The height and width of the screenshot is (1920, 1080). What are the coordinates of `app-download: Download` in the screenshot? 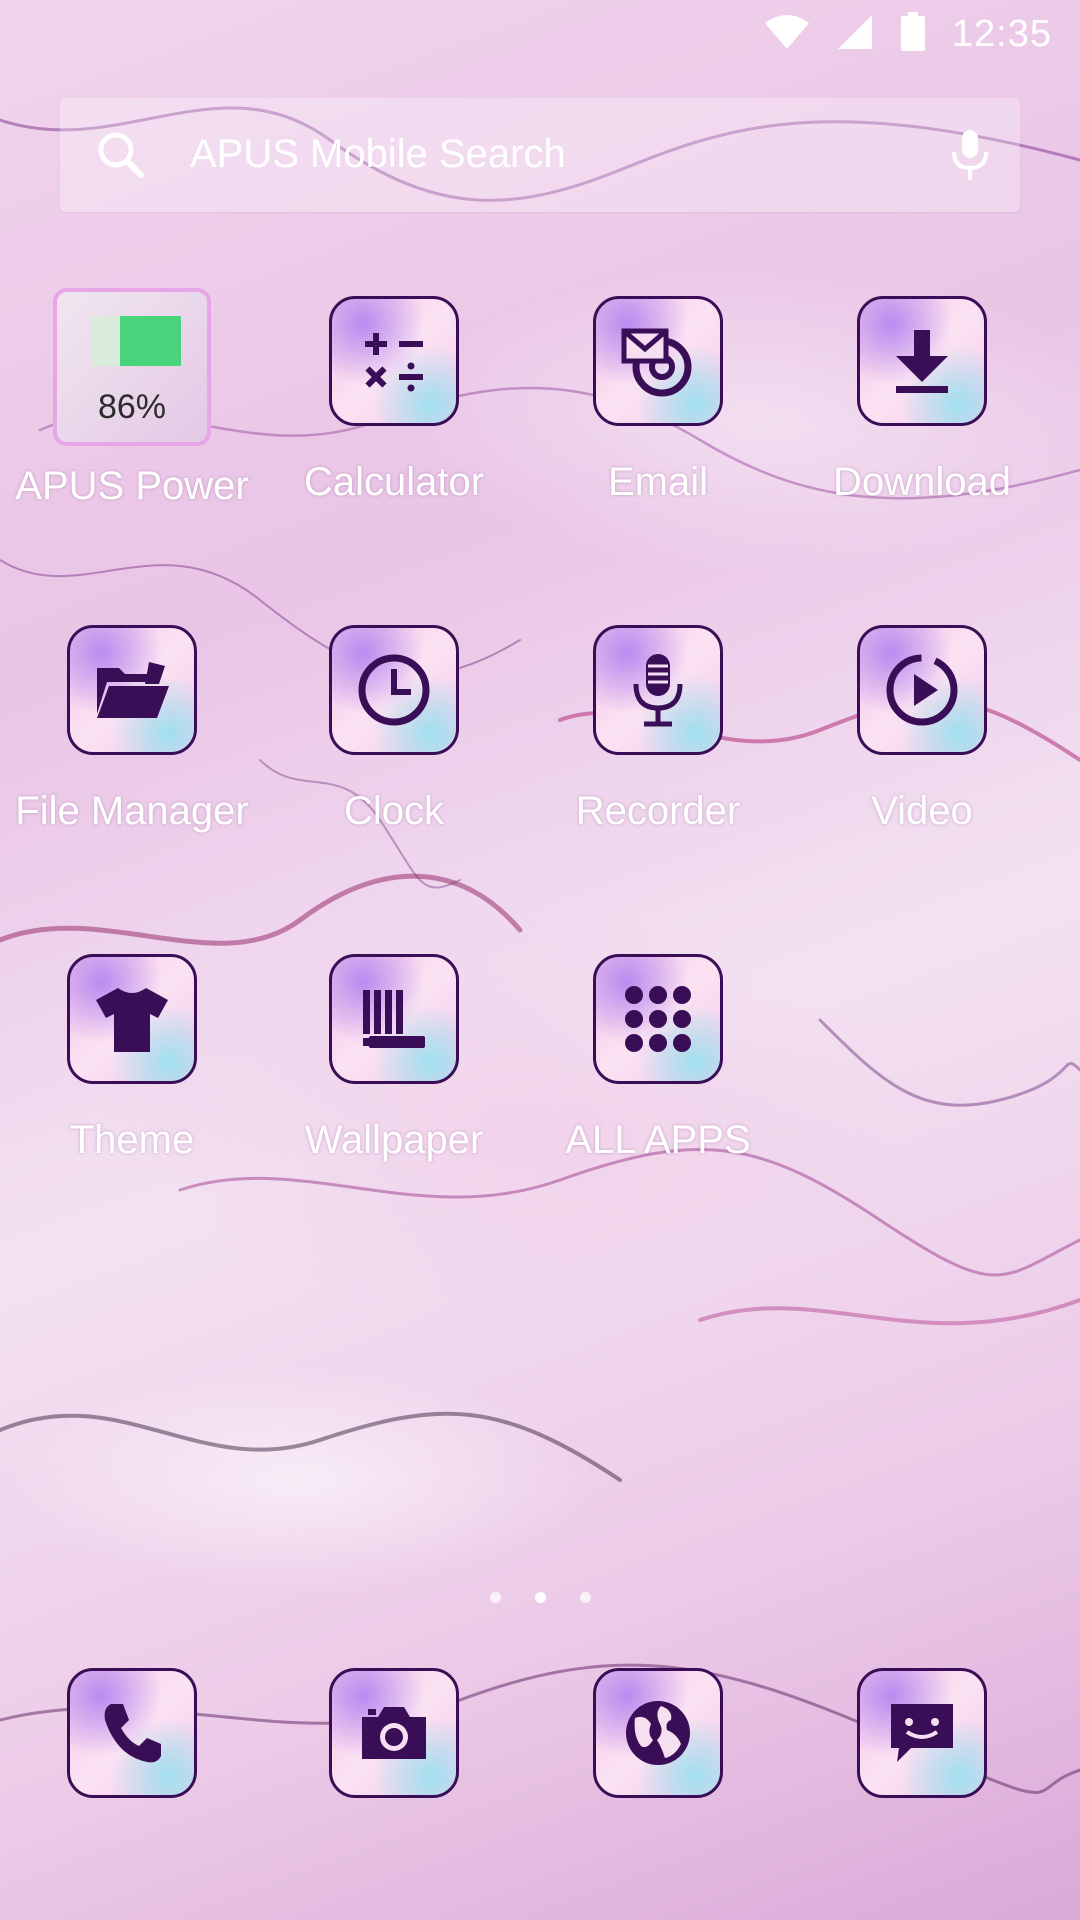 It's located at (922, 400).